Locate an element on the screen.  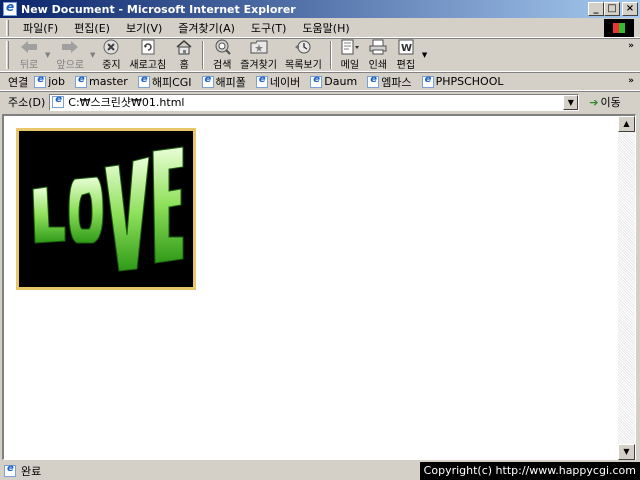
search-button: 검색 is located at coordinates (222, 55).